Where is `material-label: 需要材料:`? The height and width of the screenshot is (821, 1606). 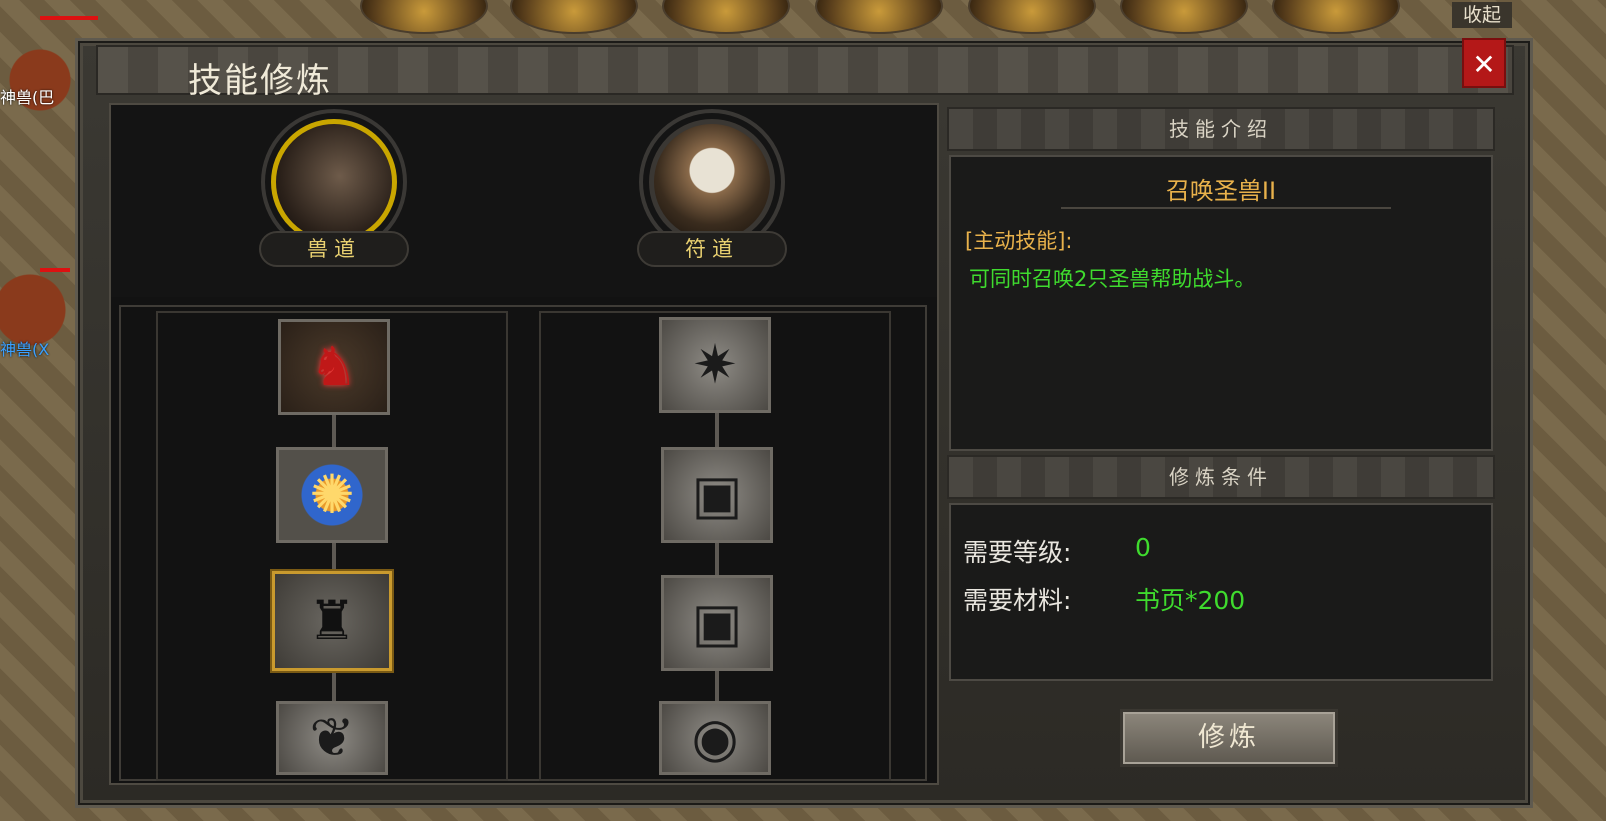 material-label: 需要材料: is located at coordinates (1017, 600).